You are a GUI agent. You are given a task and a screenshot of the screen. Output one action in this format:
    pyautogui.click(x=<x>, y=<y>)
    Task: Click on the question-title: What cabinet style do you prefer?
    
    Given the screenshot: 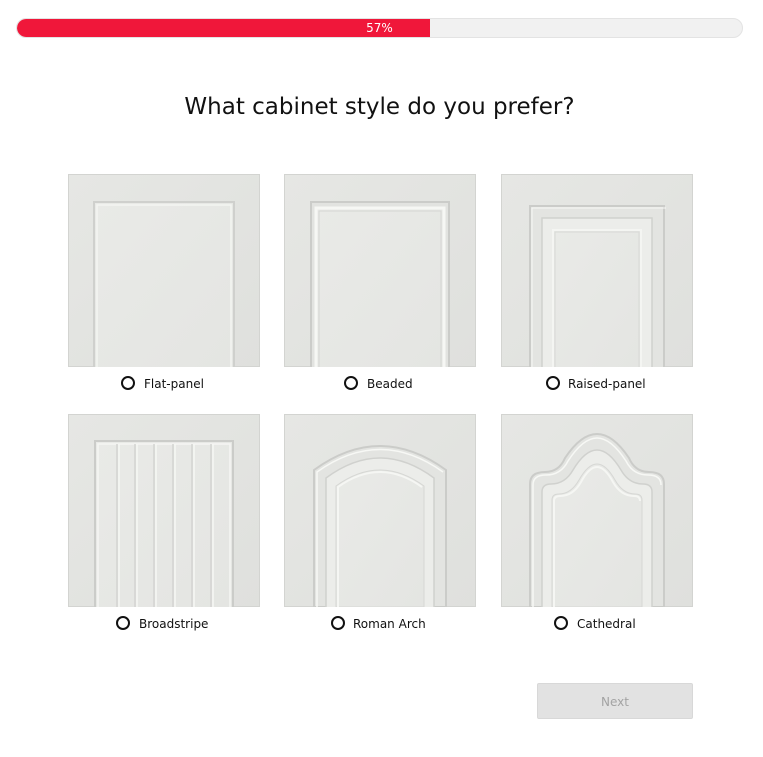 What is the action you would take?
    pyautogui.click(x=379, y=107)
    